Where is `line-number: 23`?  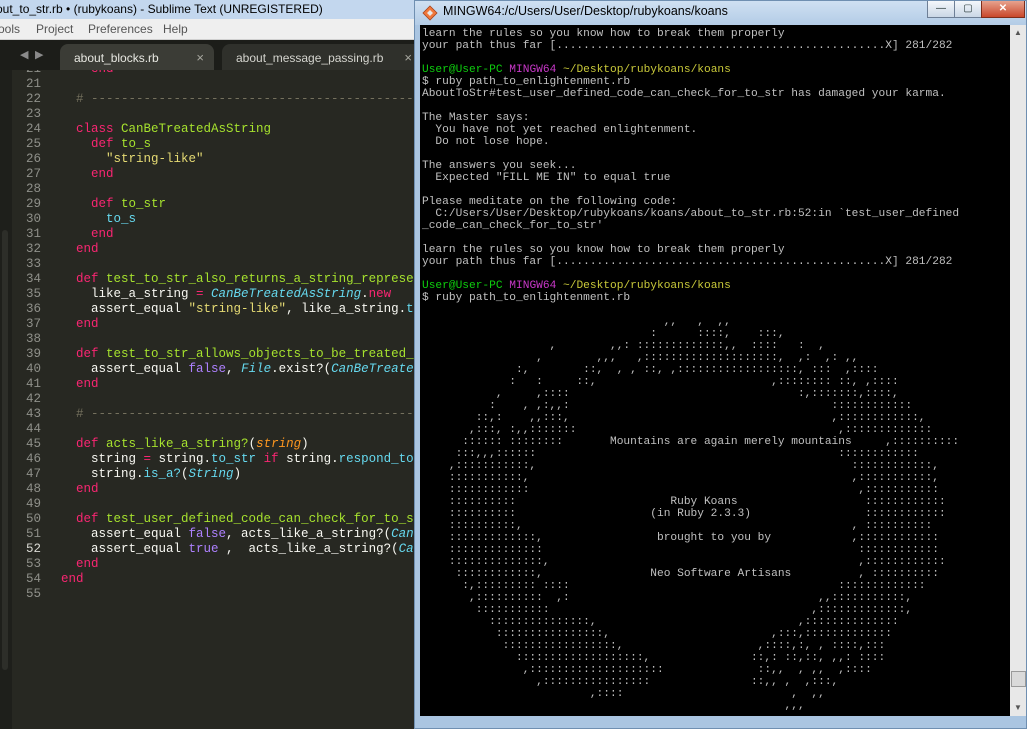
line-number: 23 is located at coordinates (33, 114).